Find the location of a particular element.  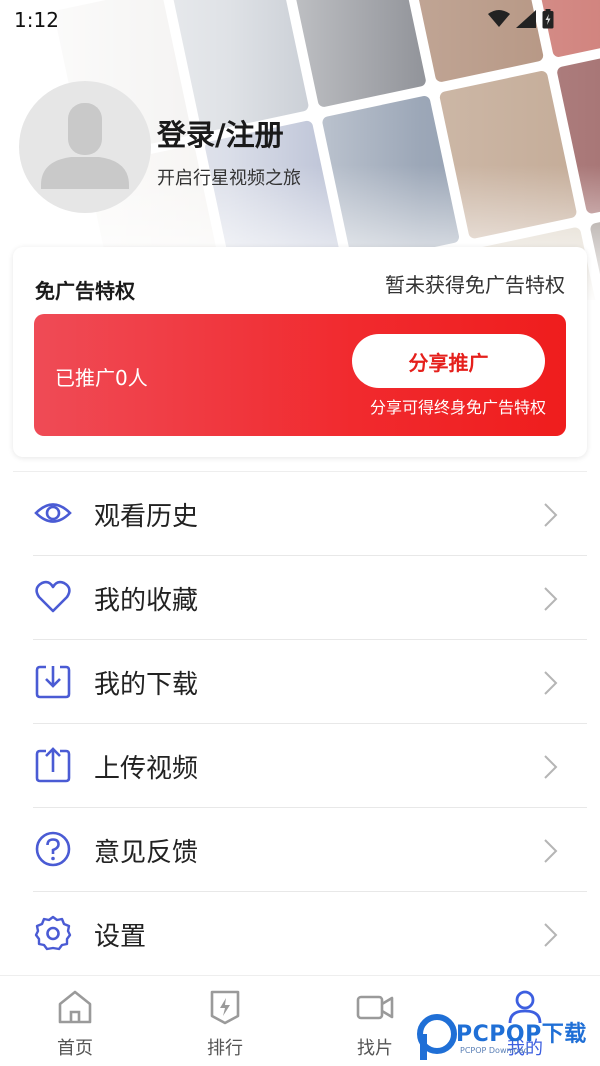

battery-icon is located at coordinates (548, 19).